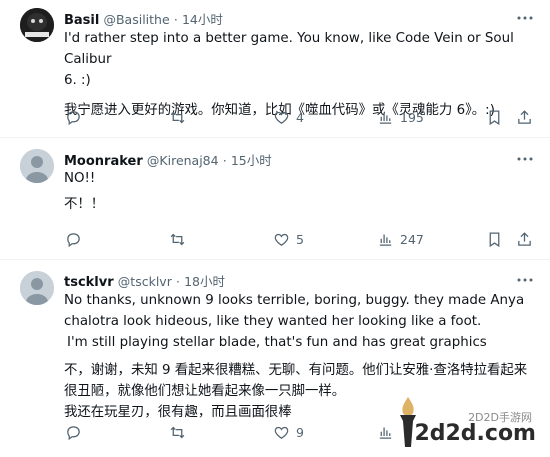 Image resolution: width=550 pixels, height=457 pixels. What do you see at coordinates (475, 433) in the screenshot?
I see `watermark-title: 2d2d.com` at bounding box center [475, 433].